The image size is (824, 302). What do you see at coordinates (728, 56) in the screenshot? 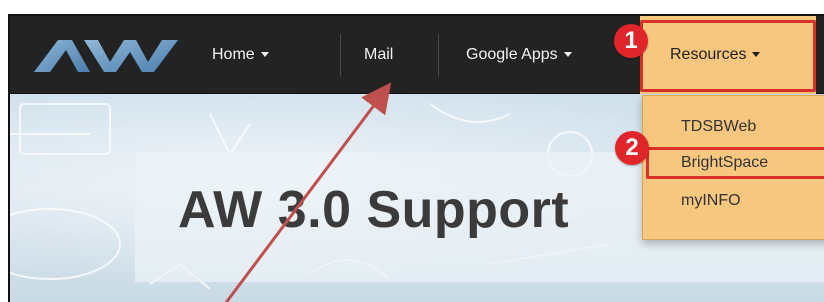
I see `highlight-box-resources` at bounding box center [728, 56].